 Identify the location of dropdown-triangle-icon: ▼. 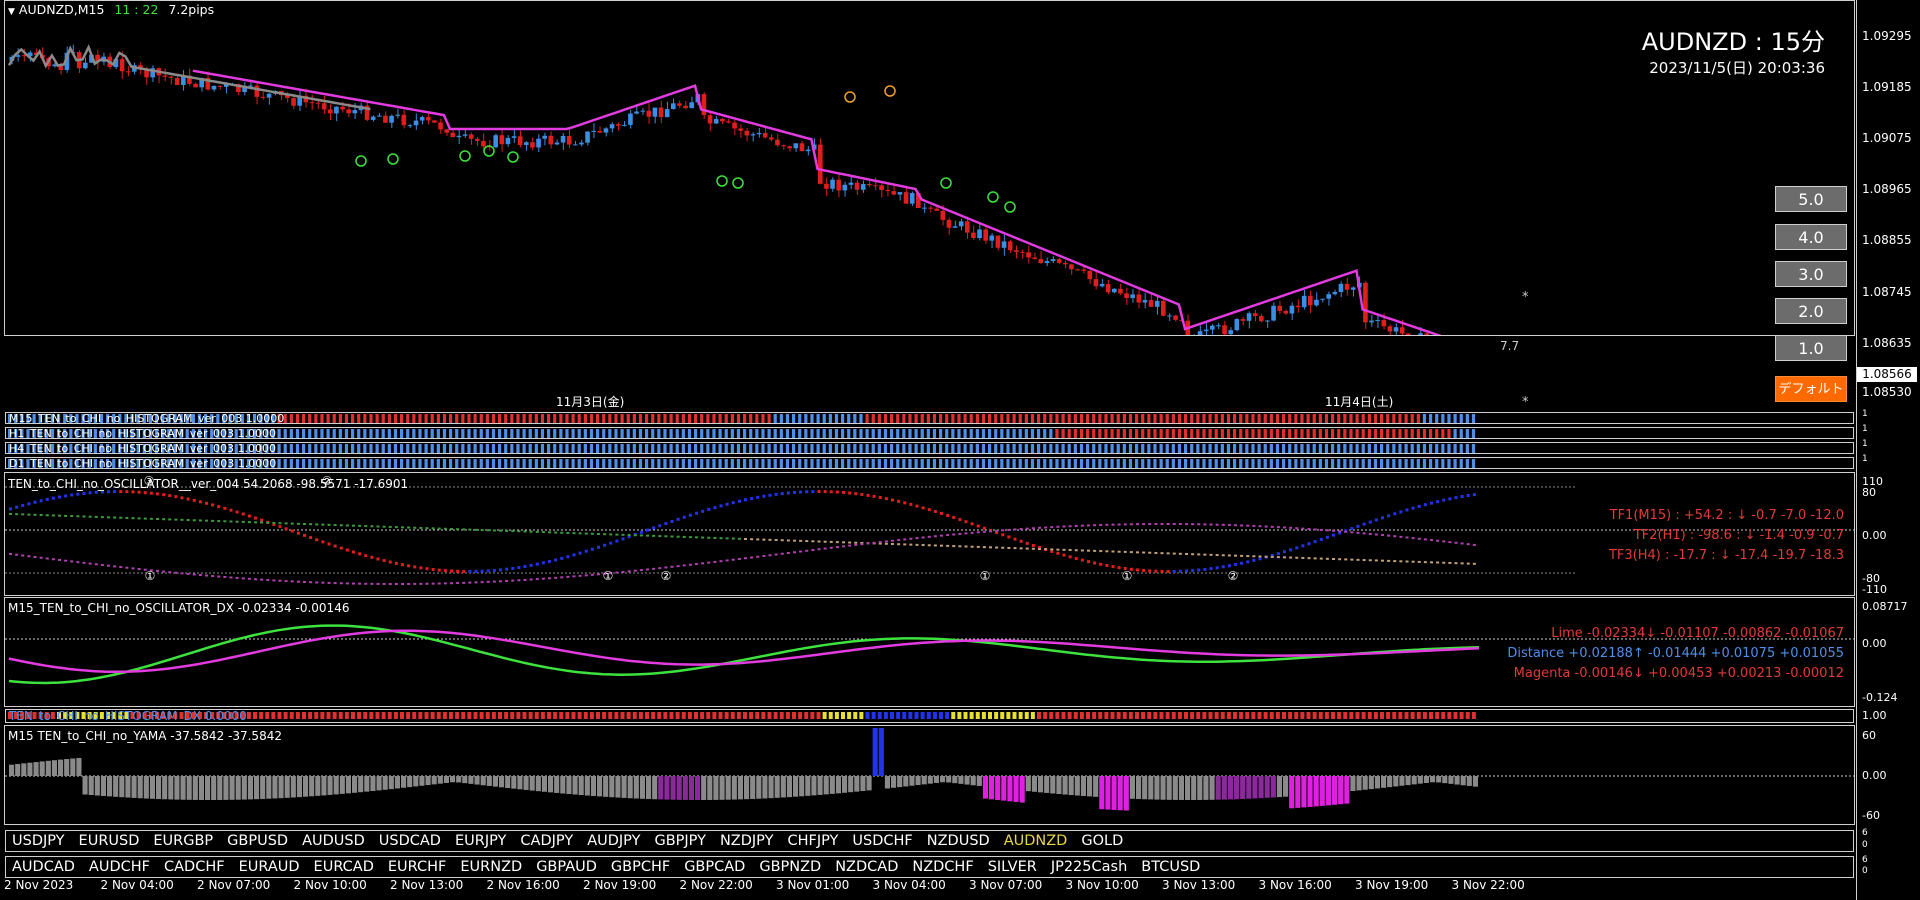
(11, 12).